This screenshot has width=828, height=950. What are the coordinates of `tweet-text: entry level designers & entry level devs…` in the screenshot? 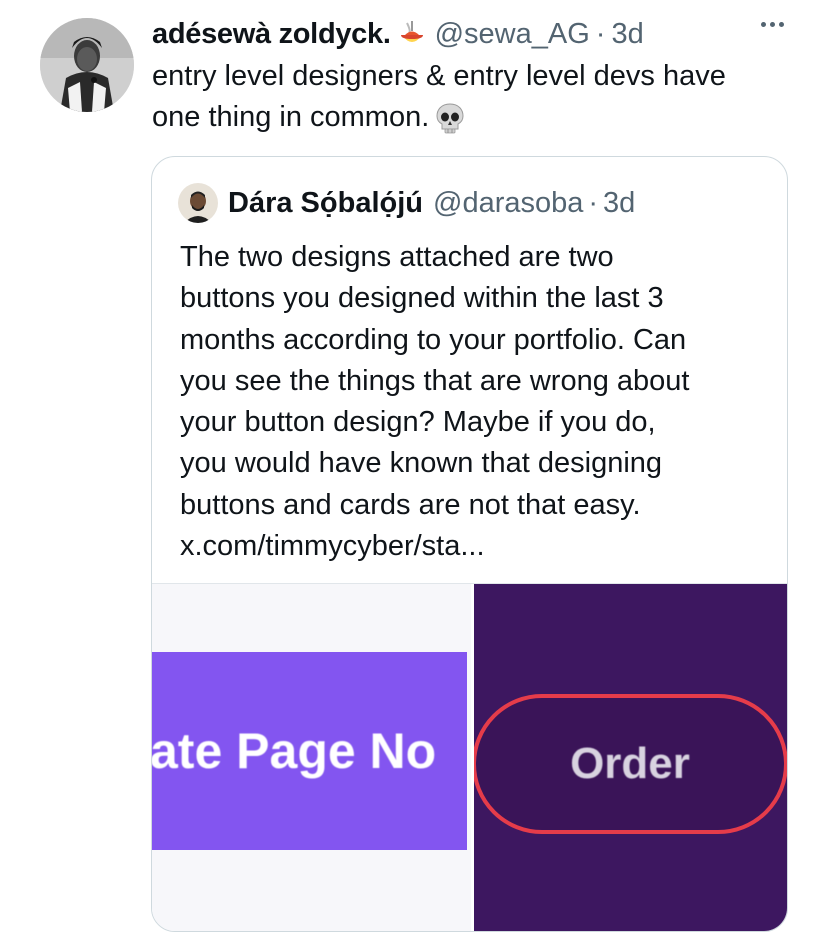 It's located at (477, 97).